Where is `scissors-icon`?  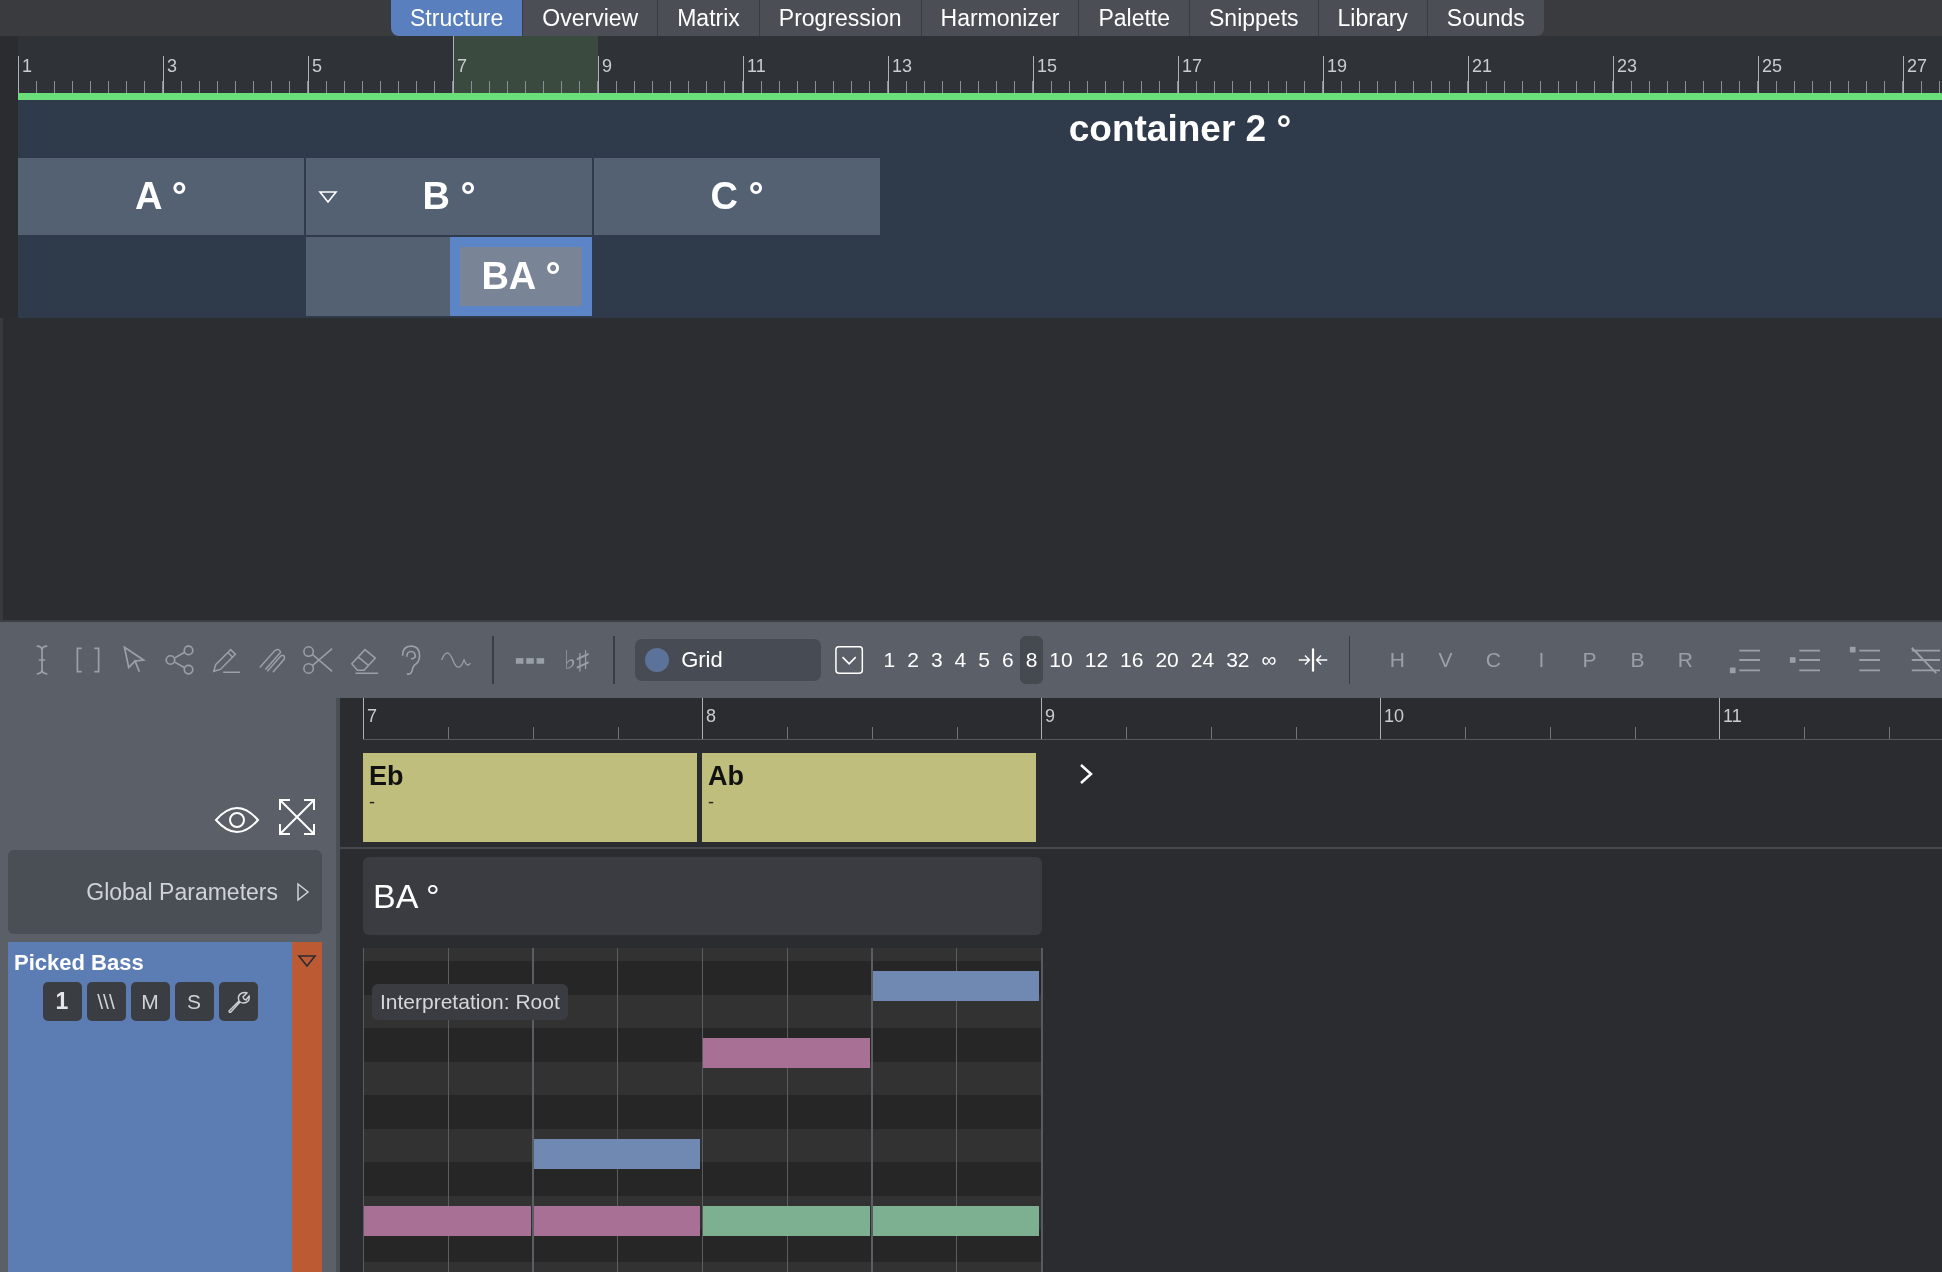 scissors-icon is located at coordinates (318, 660).